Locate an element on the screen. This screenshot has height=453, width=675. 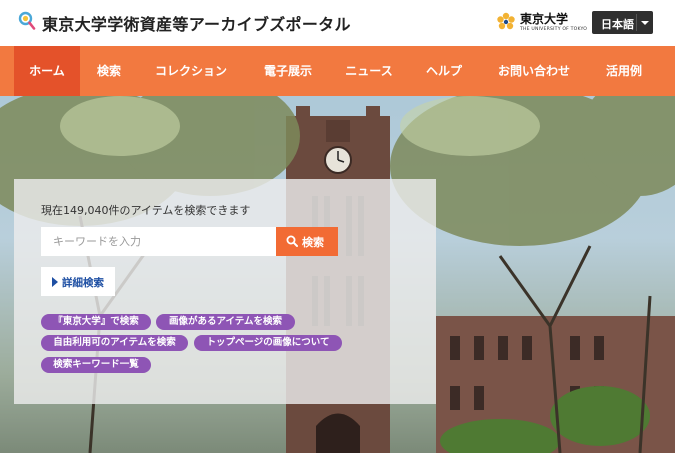
tag-free-use-items: 自由利用可のアイテムを検索 is located at coordinates (114, 343).